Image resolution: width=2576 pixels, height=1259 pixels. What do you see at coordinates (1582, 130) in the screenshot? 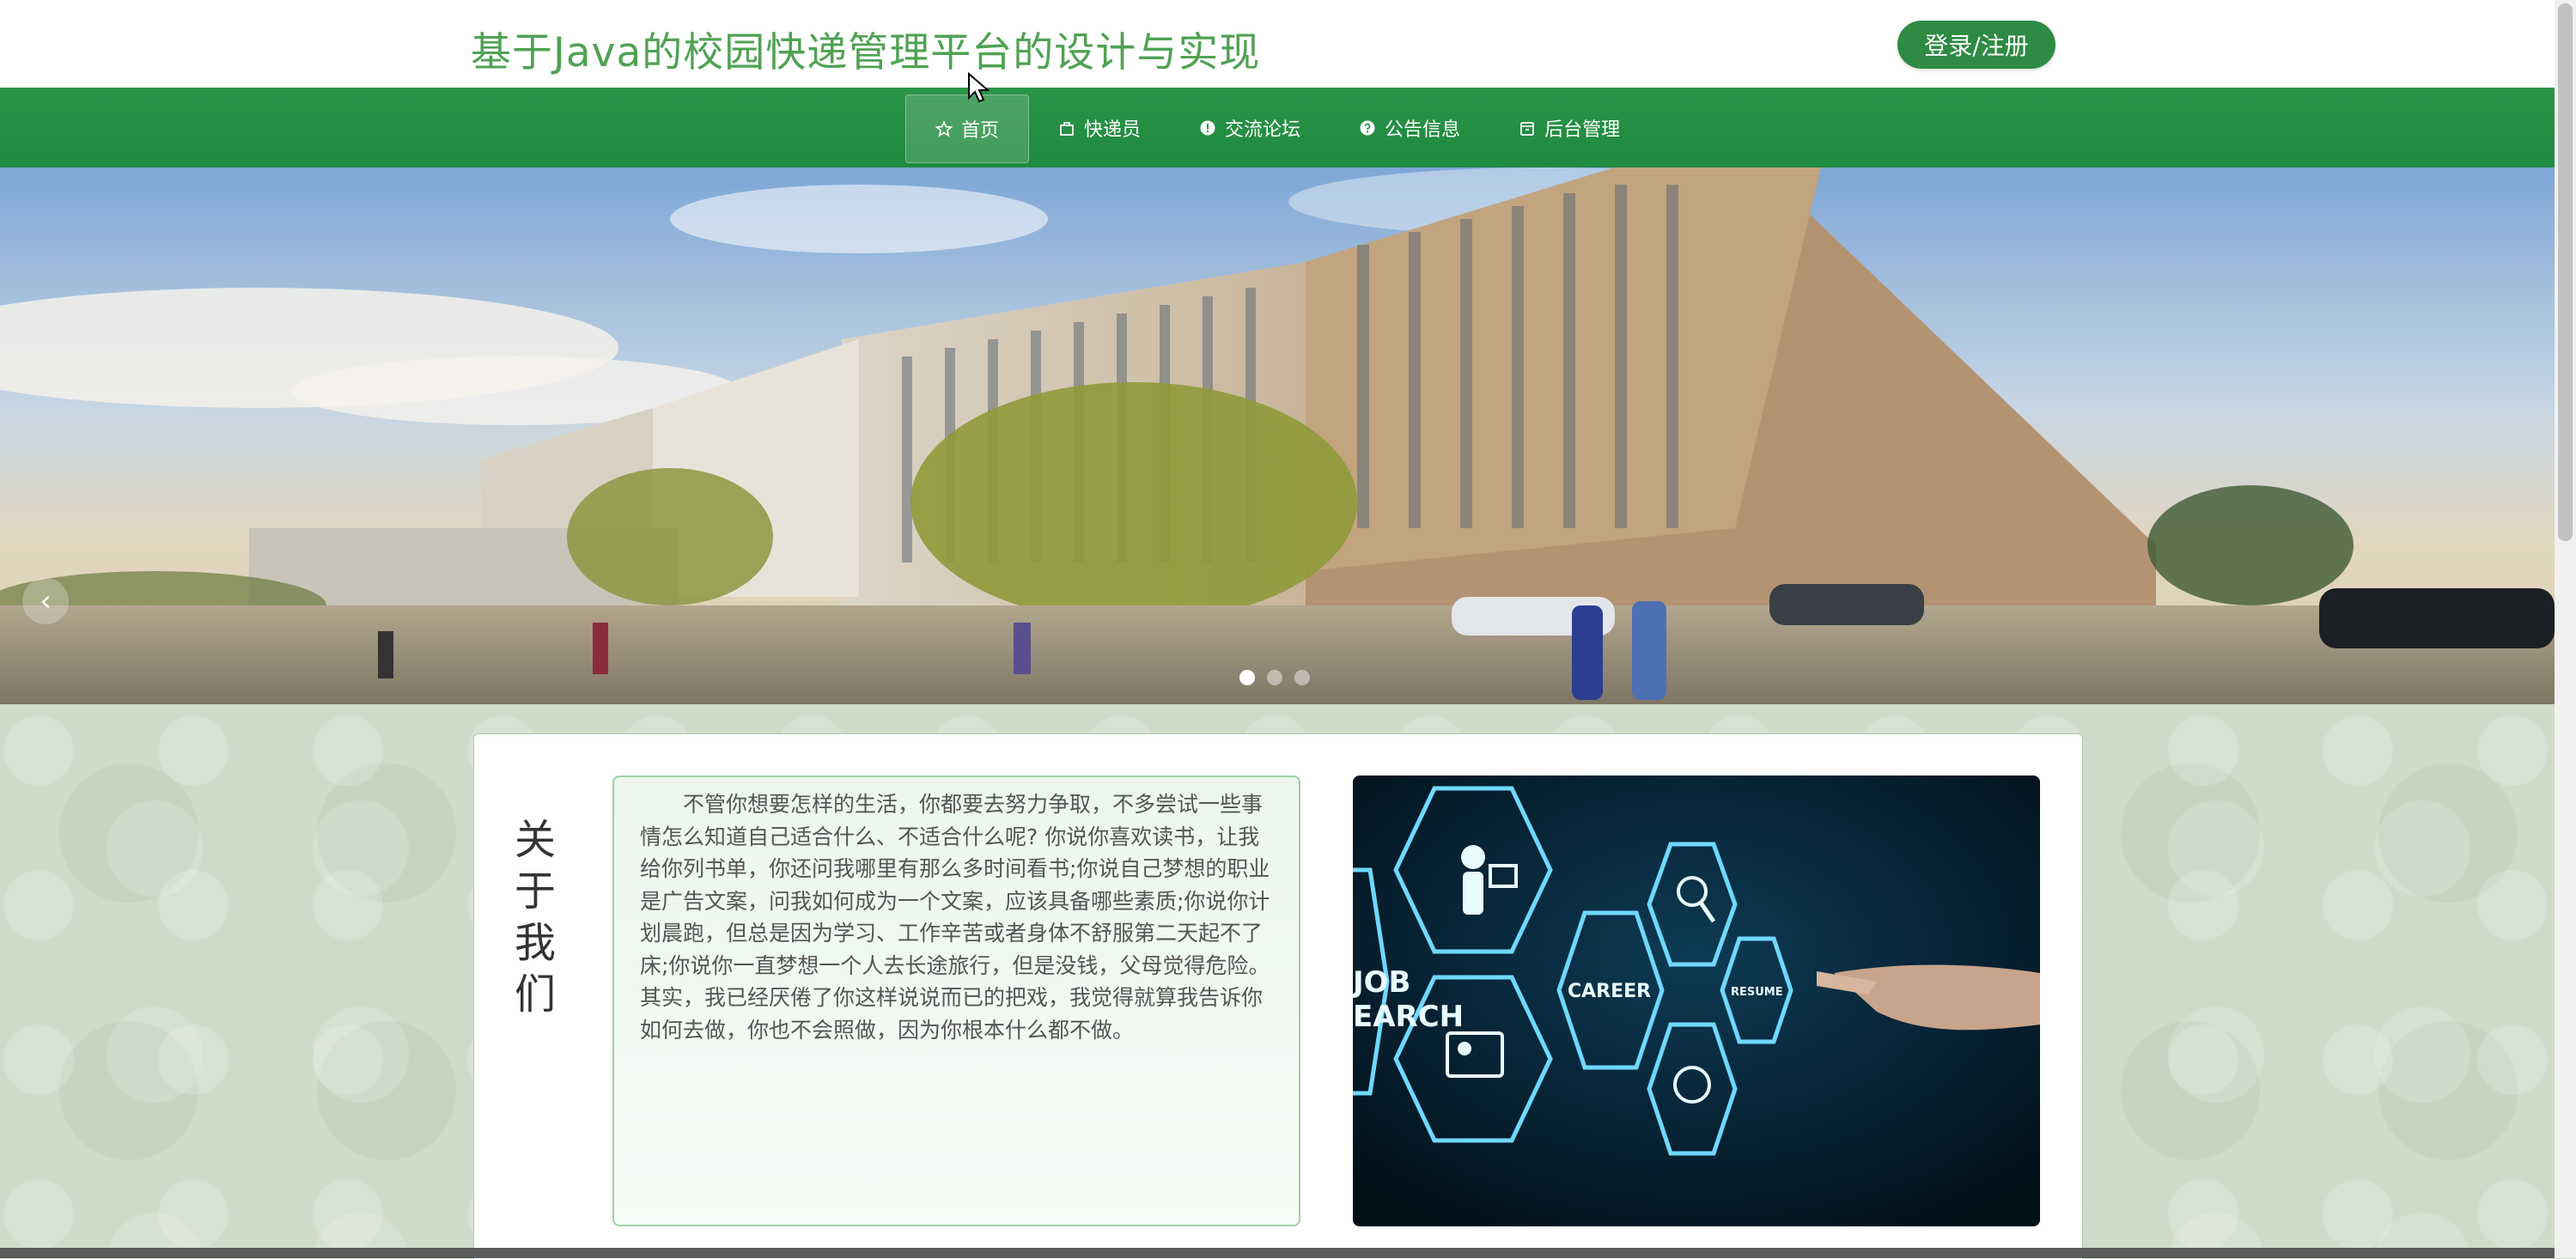
I see `nav-label-admin: 后台管理` at bounding box center [1582, 130].